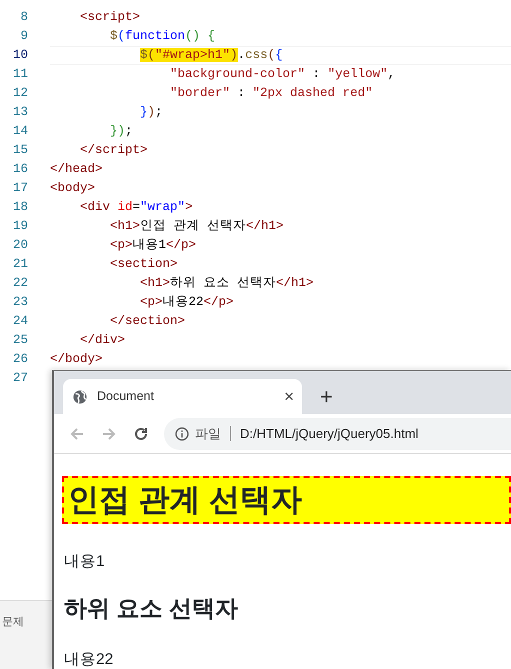 The image size is (511, 669). I want to click on code-line: $(function() {, so click(162, 36).